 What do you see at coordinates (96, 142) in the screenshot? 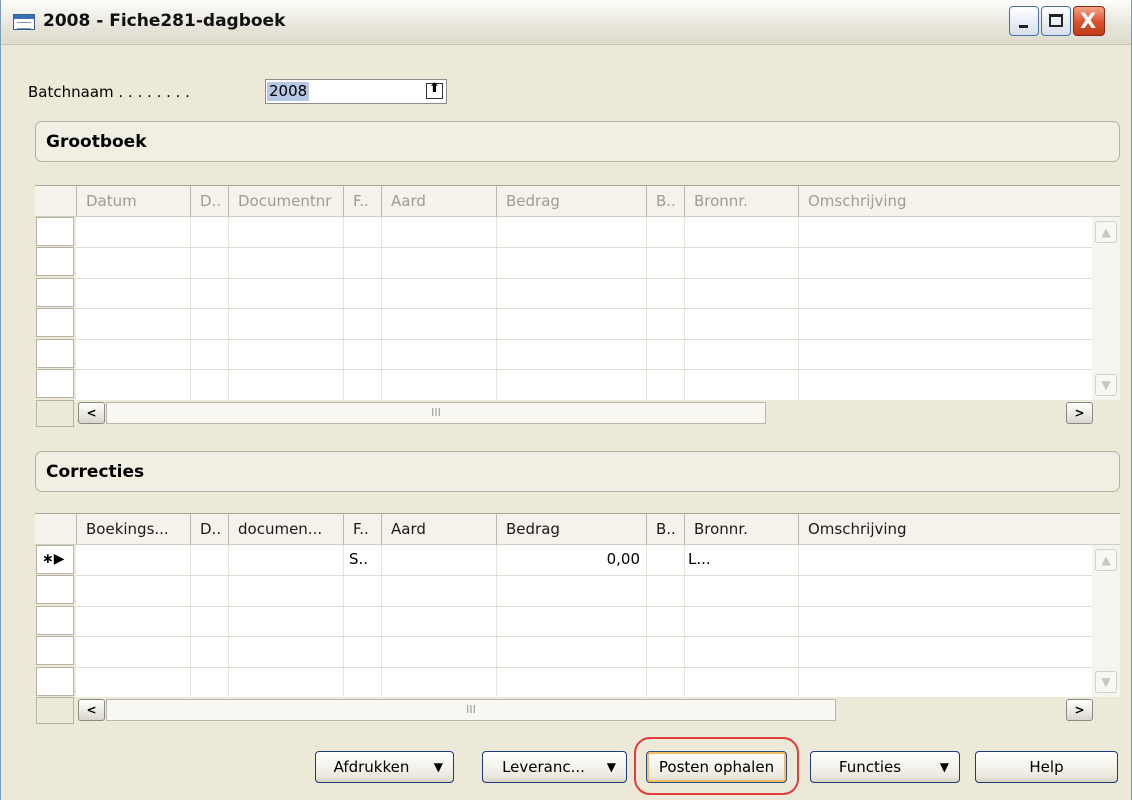
I see `grootboek-title: Grootboek` at bounding box center [96, 142].